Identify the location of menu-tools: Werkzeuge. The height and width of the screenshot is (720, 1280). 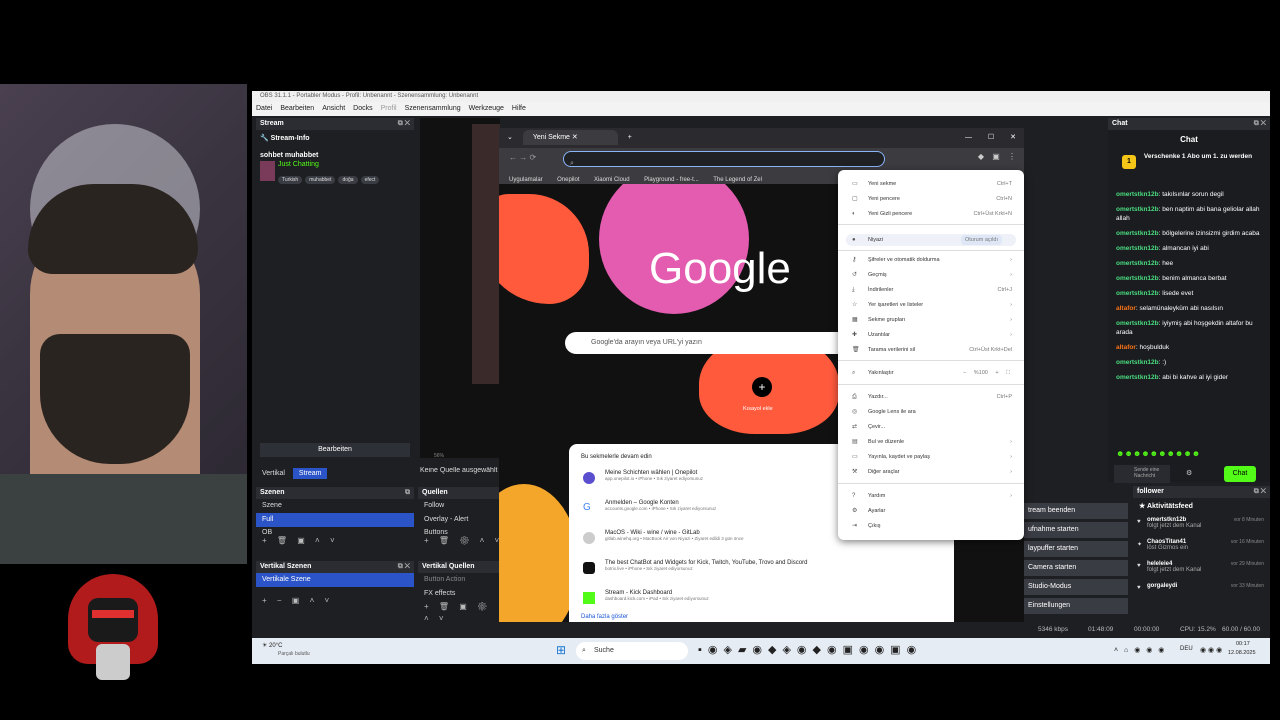
(486, 109).